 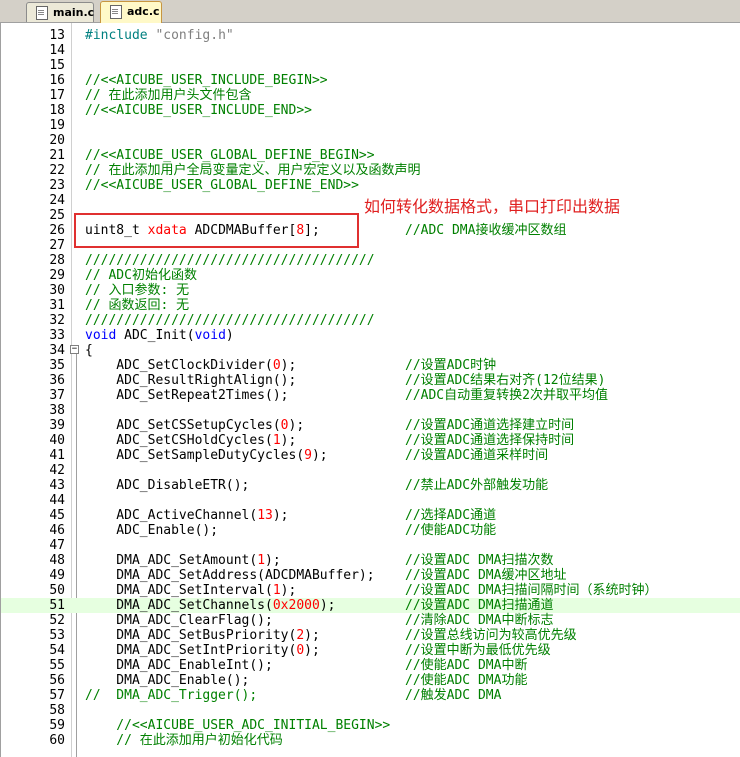 What do you see at coordinates (370, 110) in the screenshot?
I see `code-line: 18 //<<AICUBE_USER_INCLUDE_END>>` at bounding box center [370, 110].